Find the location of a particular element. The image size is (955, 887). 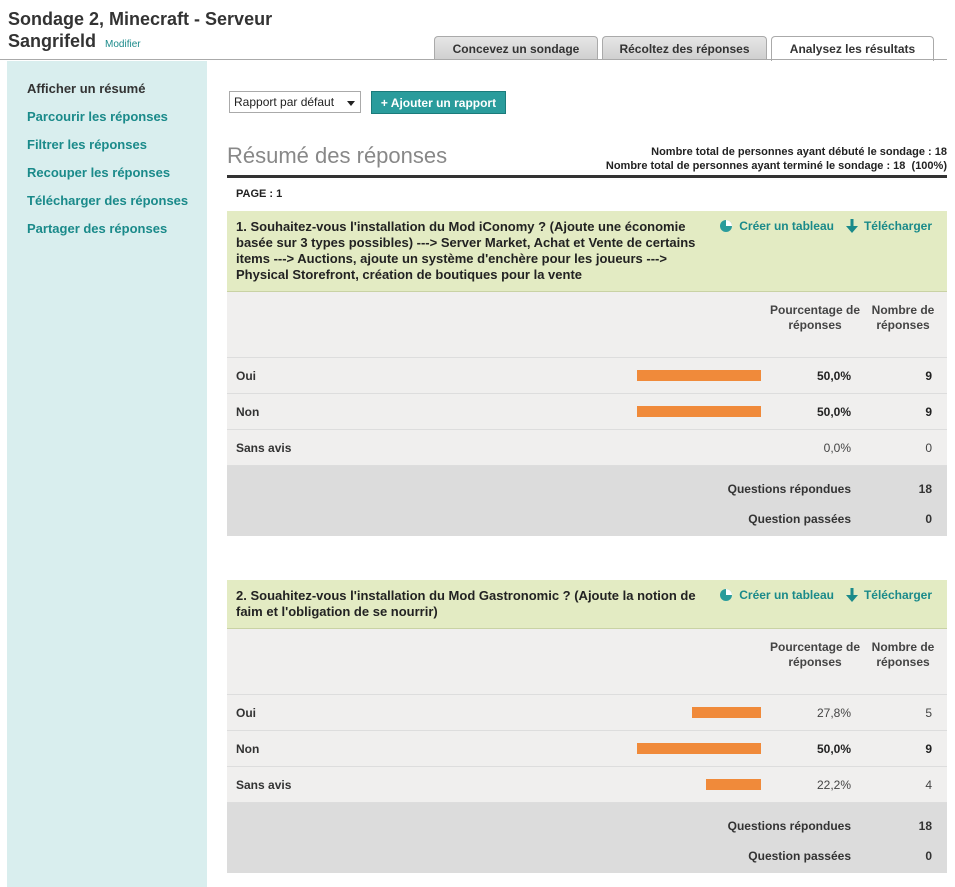

sidebar-item-download: Télécharger des réponses is located at coordinates (107, 201).